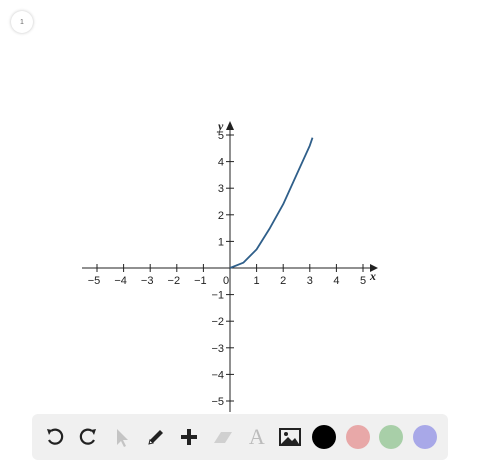 This screenshot has height=466, width=480. What do you see at coordinates (372, 276) in the screenshot?
I see `x-axis-label: x` at bounding box center [372, 276].